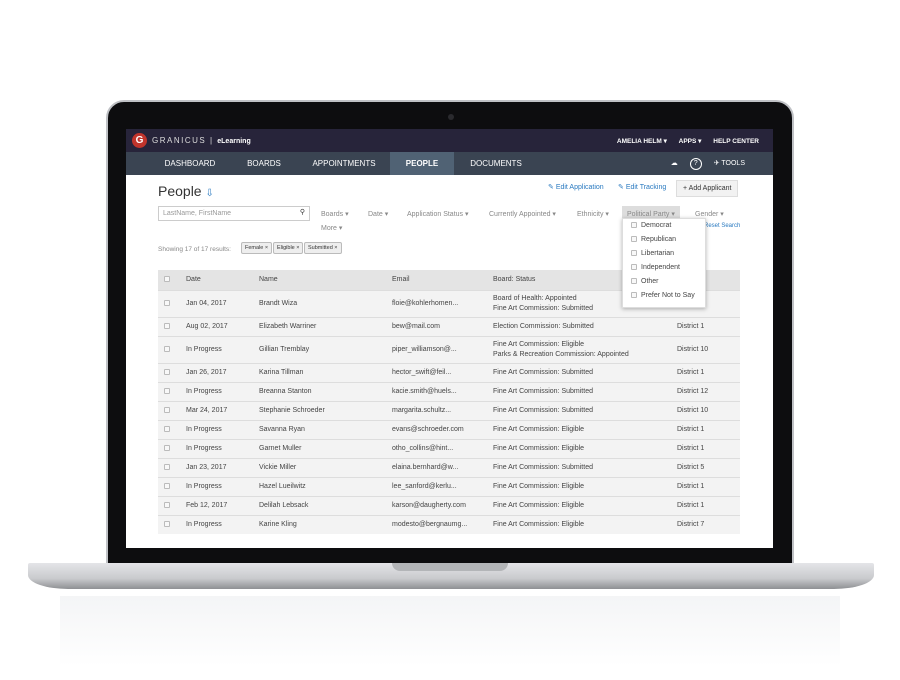 The height and width of the screenshot is (680, 900). I want to click on reset-search-link: Reset Search, so click(722, 226).